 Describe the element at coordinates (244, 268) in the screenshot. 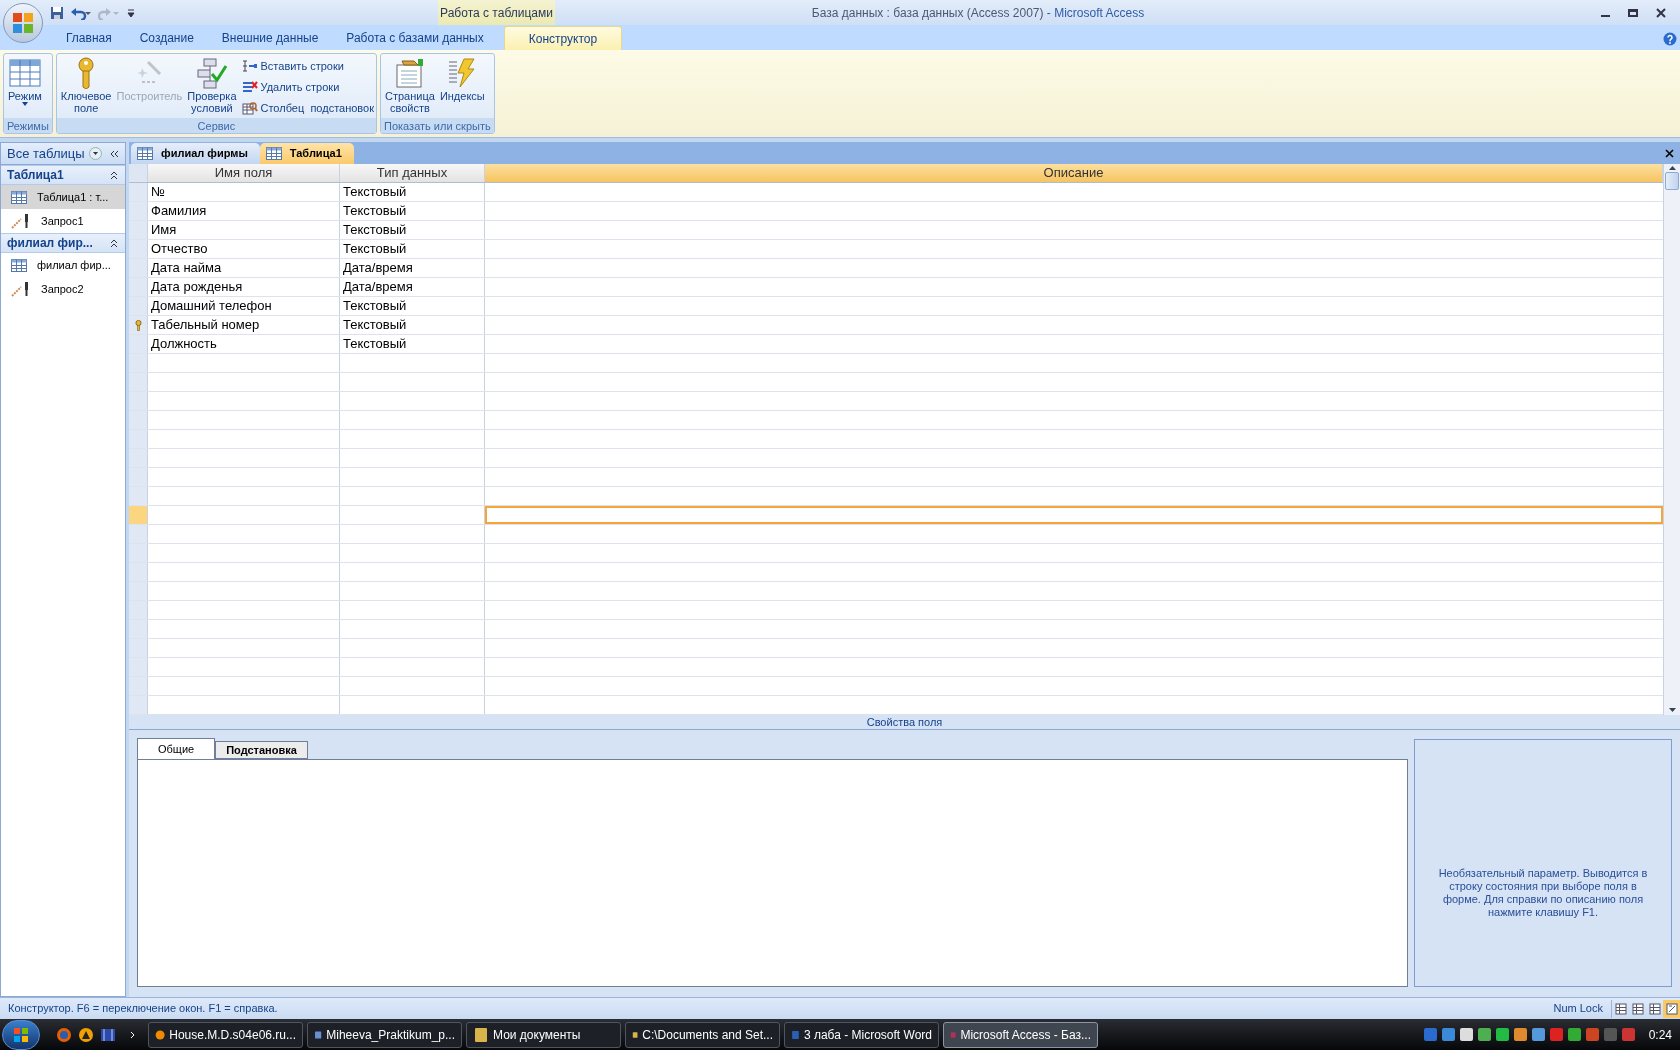

I see `table-cell: Дата найма` at that location.